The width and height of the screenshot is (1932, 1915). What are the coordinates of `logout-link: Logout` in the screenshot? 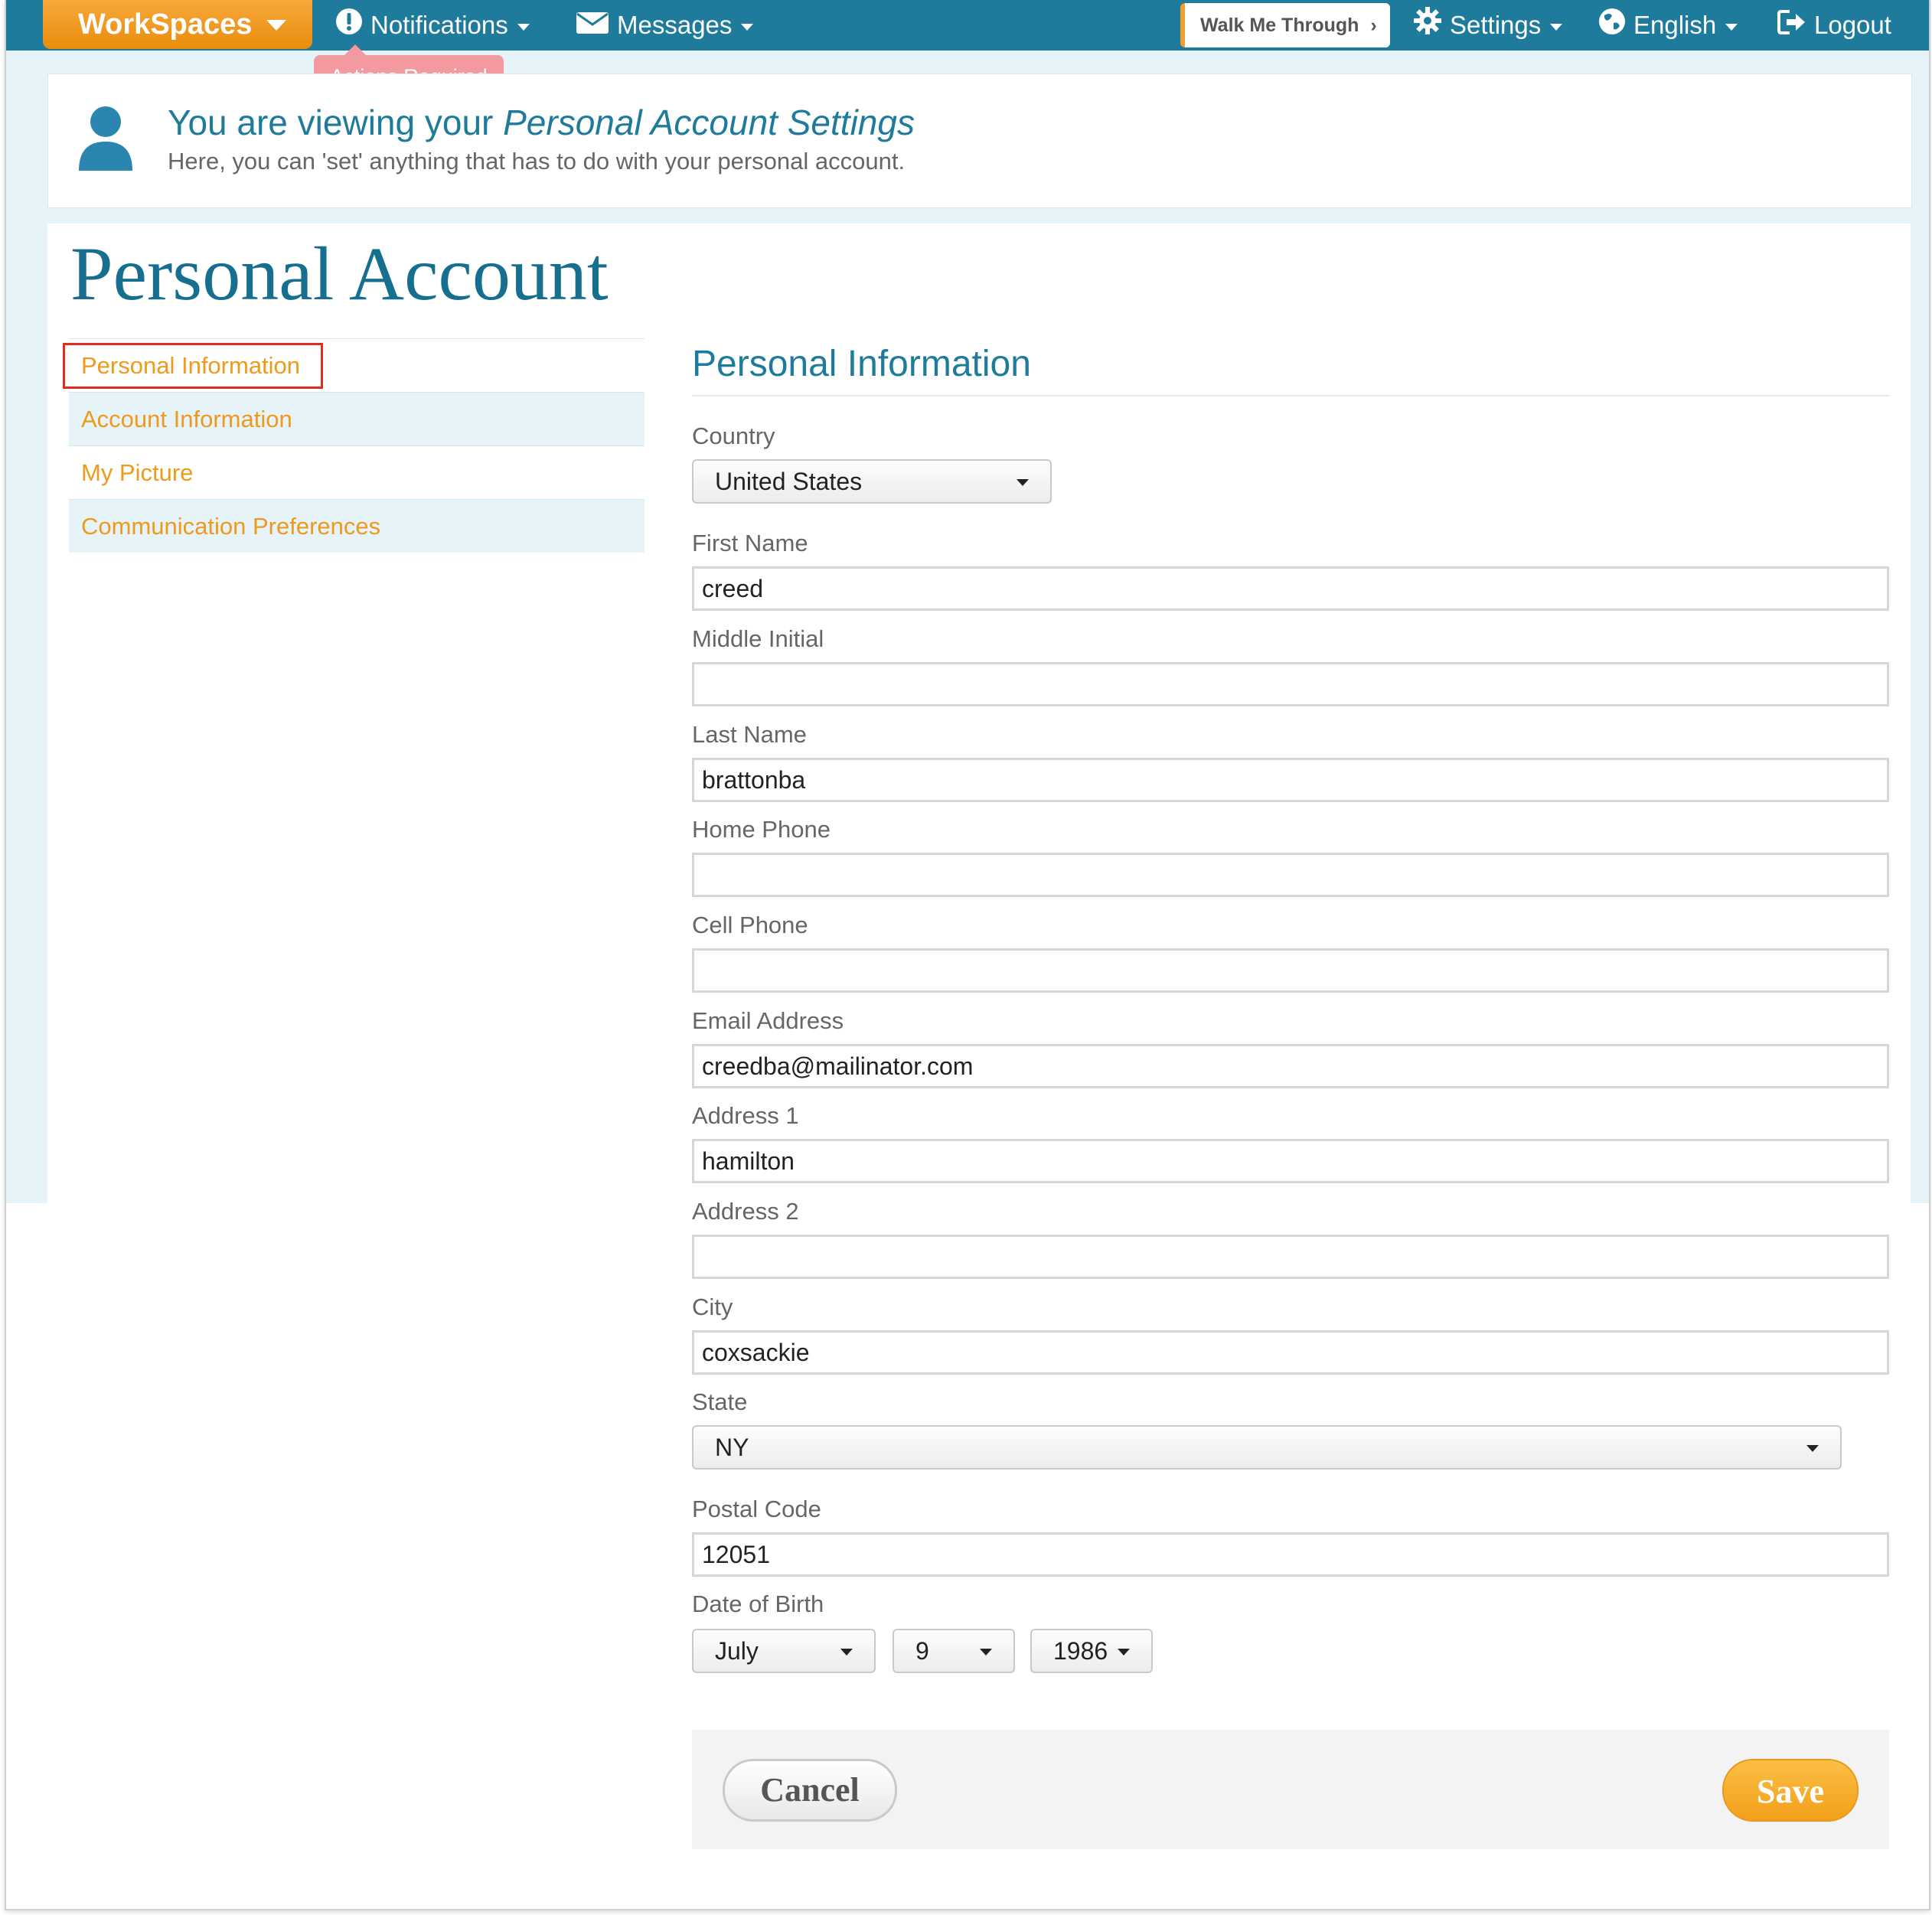 It's located at (1834, 25).